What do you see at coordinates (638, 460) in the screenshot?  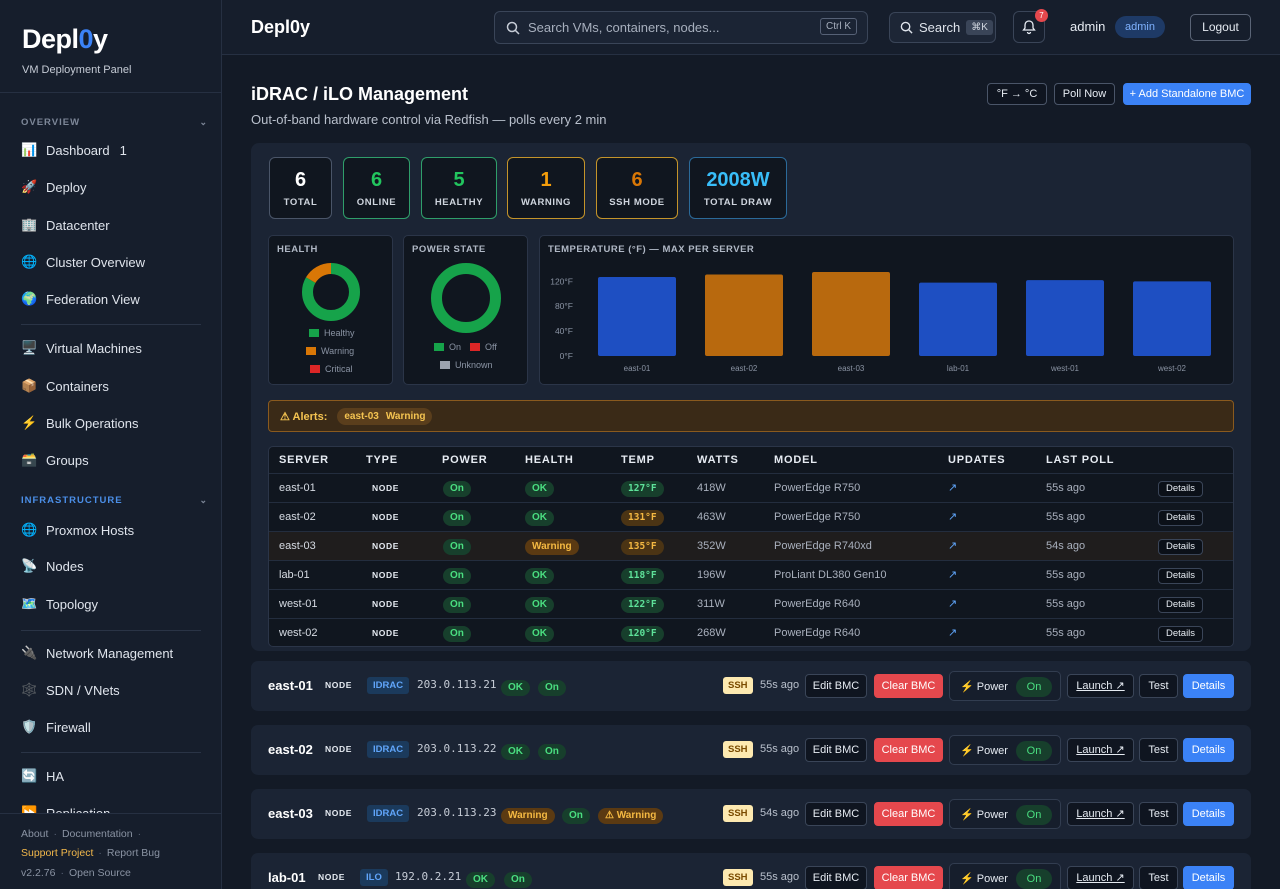 I see `col-temp: TEMP` at bounding box center [638, 460].